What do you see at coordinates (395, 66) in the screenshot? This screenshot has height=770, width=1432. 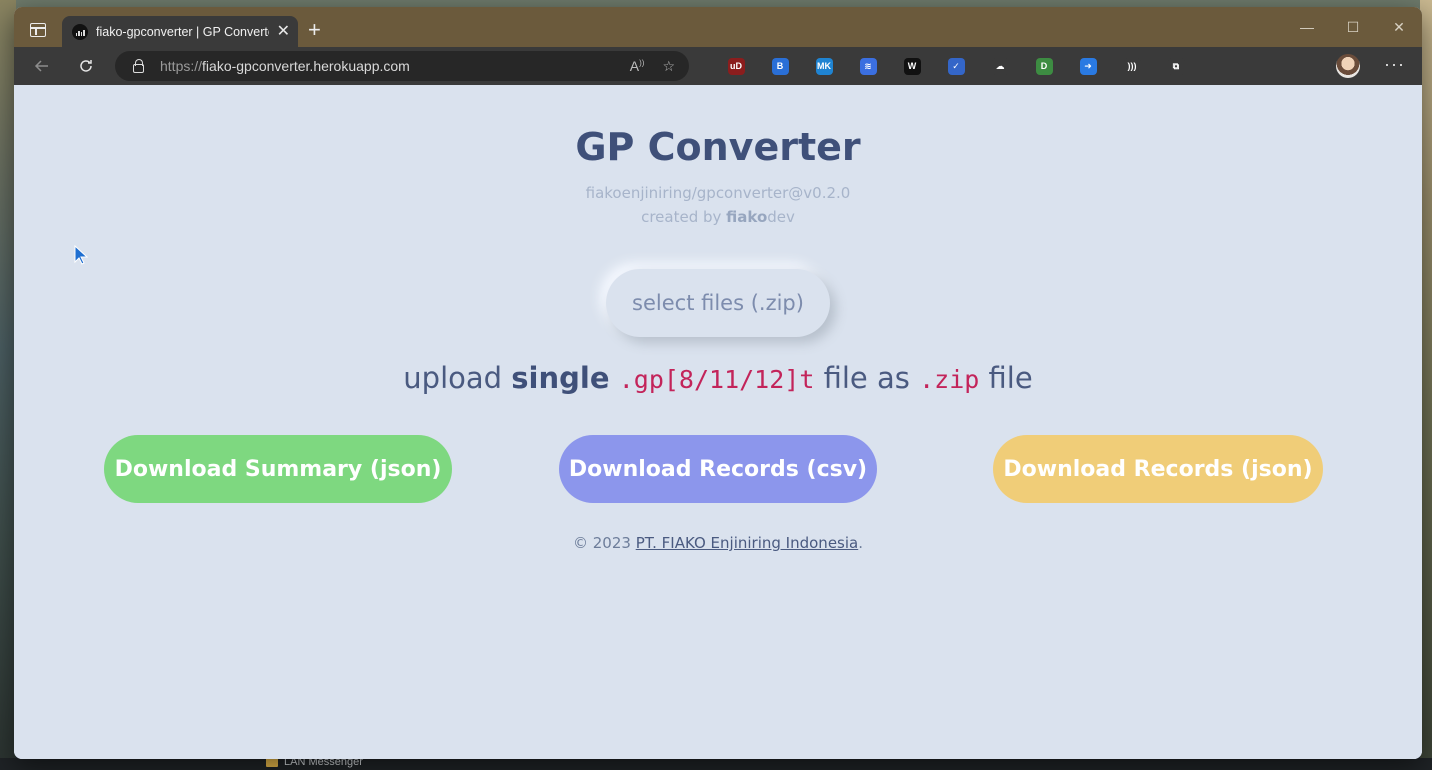 I see `url-text: https://fiako-gpconverter.herokuapp.com` at bounding box center [395, 66].